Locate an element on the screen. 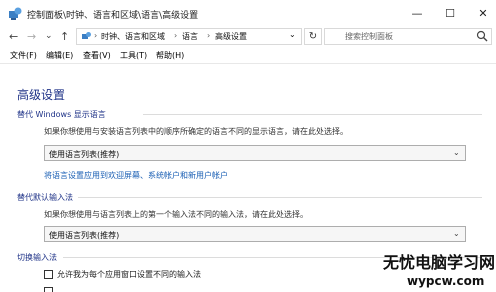 This screenshot has height=292, width=496. refresh-button: ↻ is located at coordinates (313, 36).